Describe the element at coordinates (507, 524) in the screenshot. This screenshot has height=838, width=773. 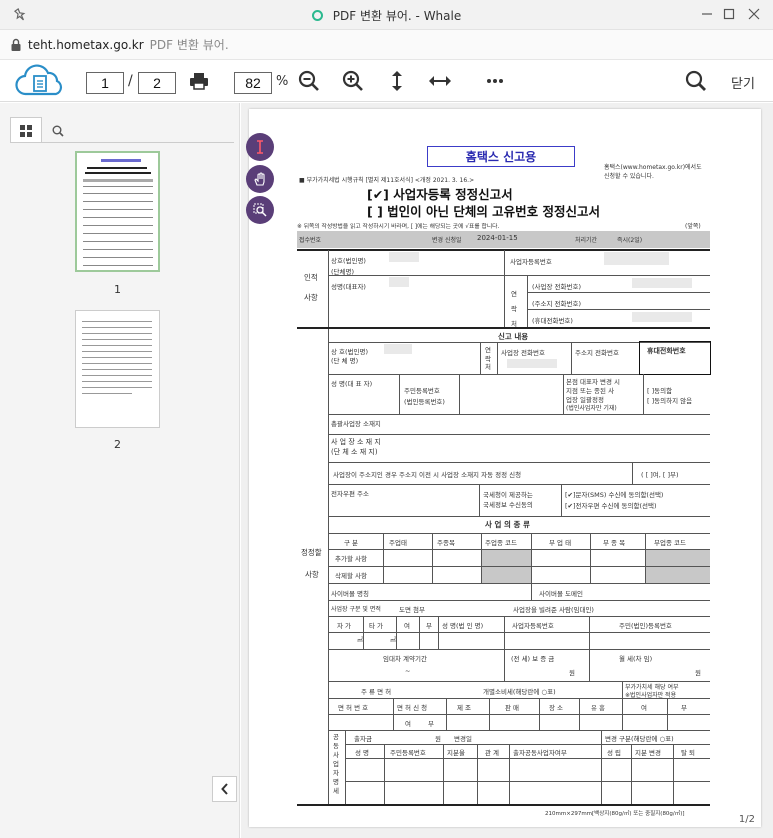
I see `biz-type-heading: 사 업 의 종 류` at that location.